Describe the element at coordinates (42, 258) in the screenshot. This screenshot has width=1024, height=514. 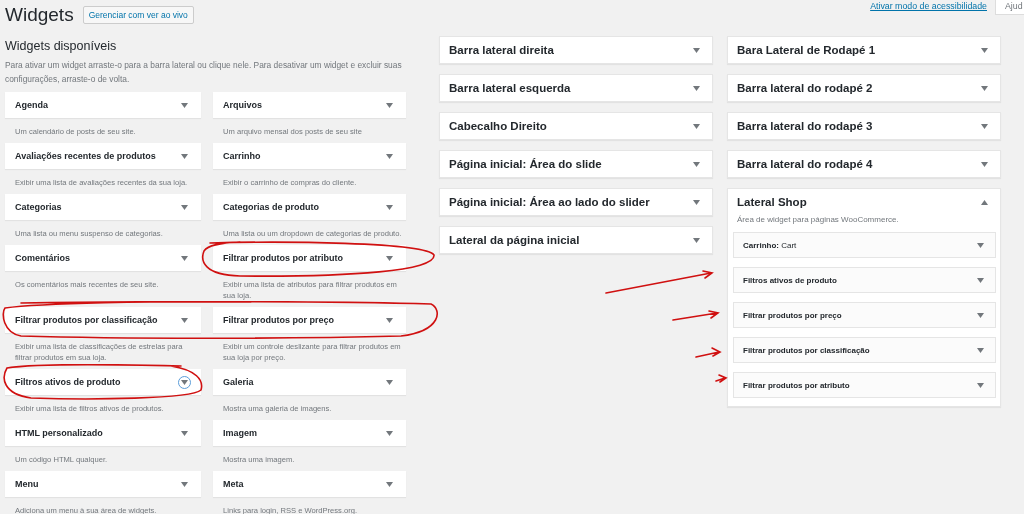
I see `widget-title: Comentários` at that location.